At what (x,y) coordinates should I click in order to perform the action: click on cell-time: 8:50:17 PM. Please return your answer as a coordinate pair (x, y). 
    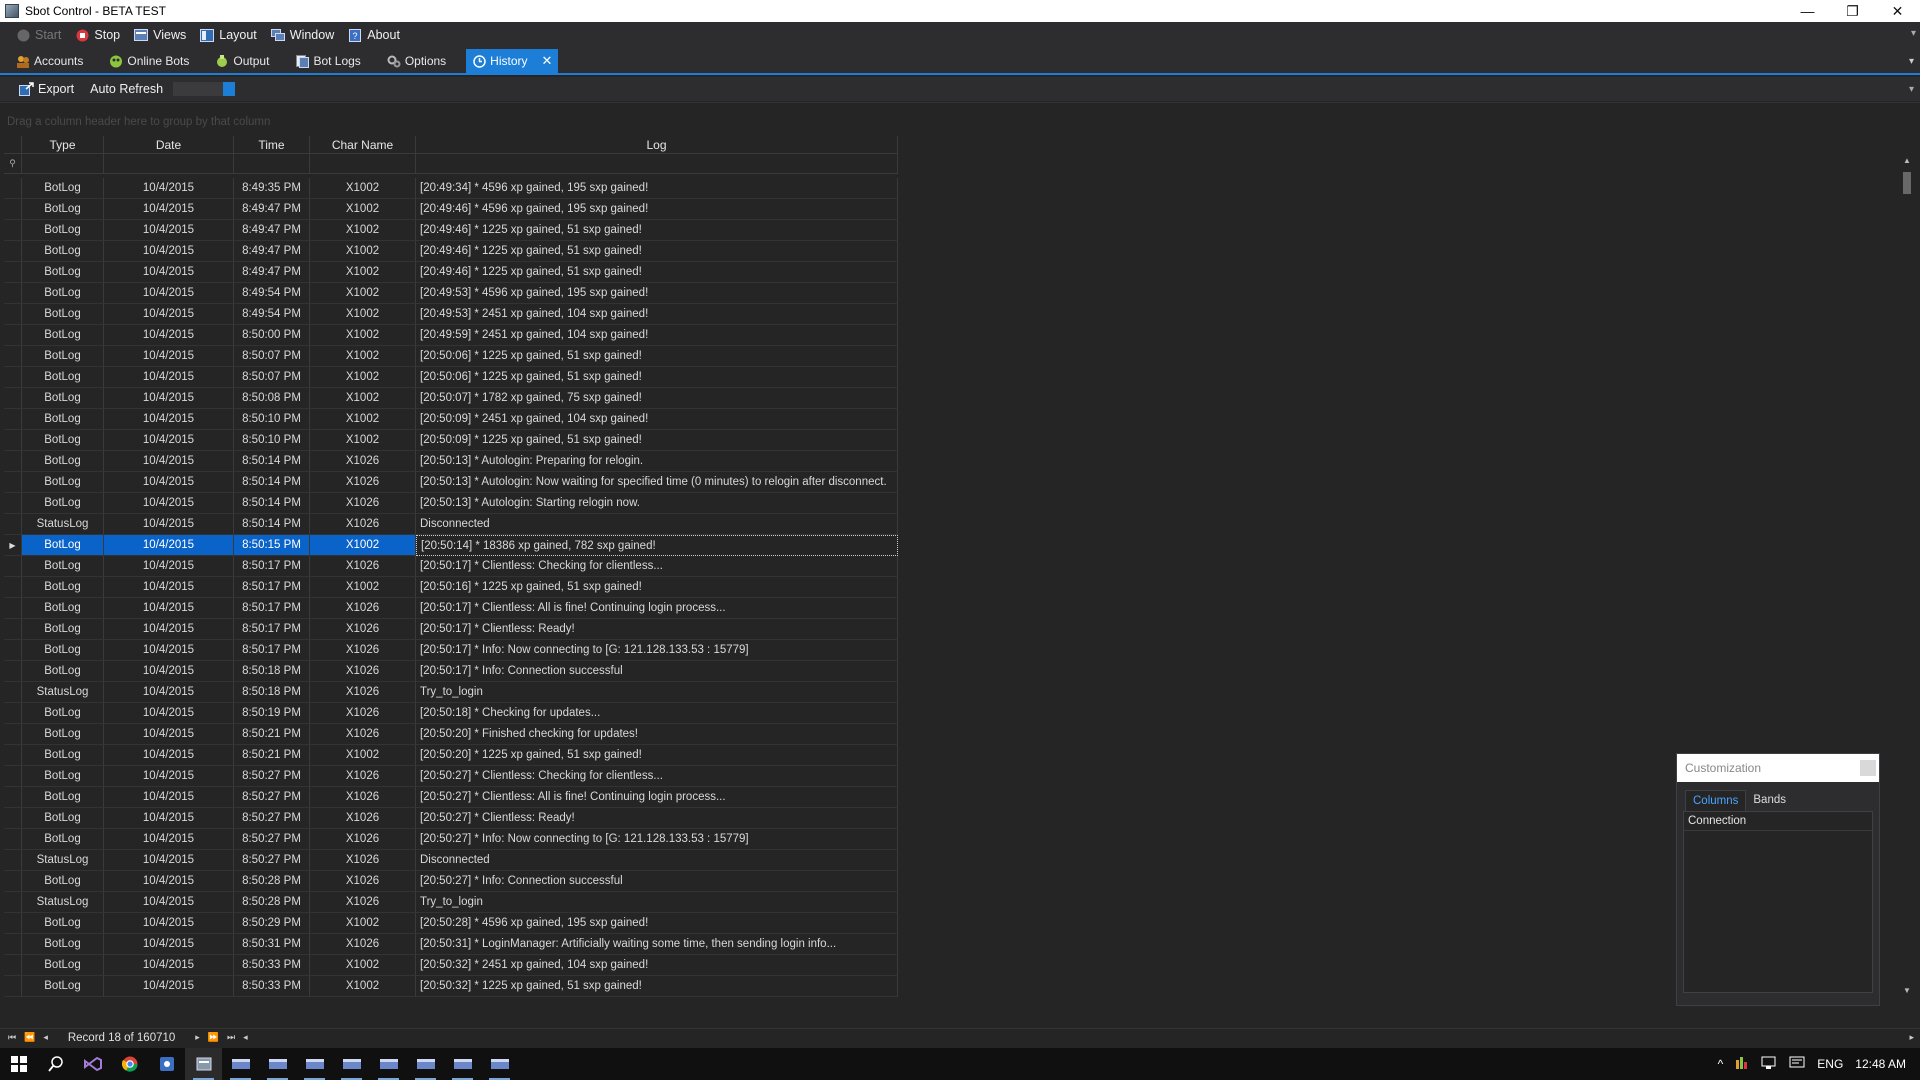
    Looking at the image, I should click on (272, 629).